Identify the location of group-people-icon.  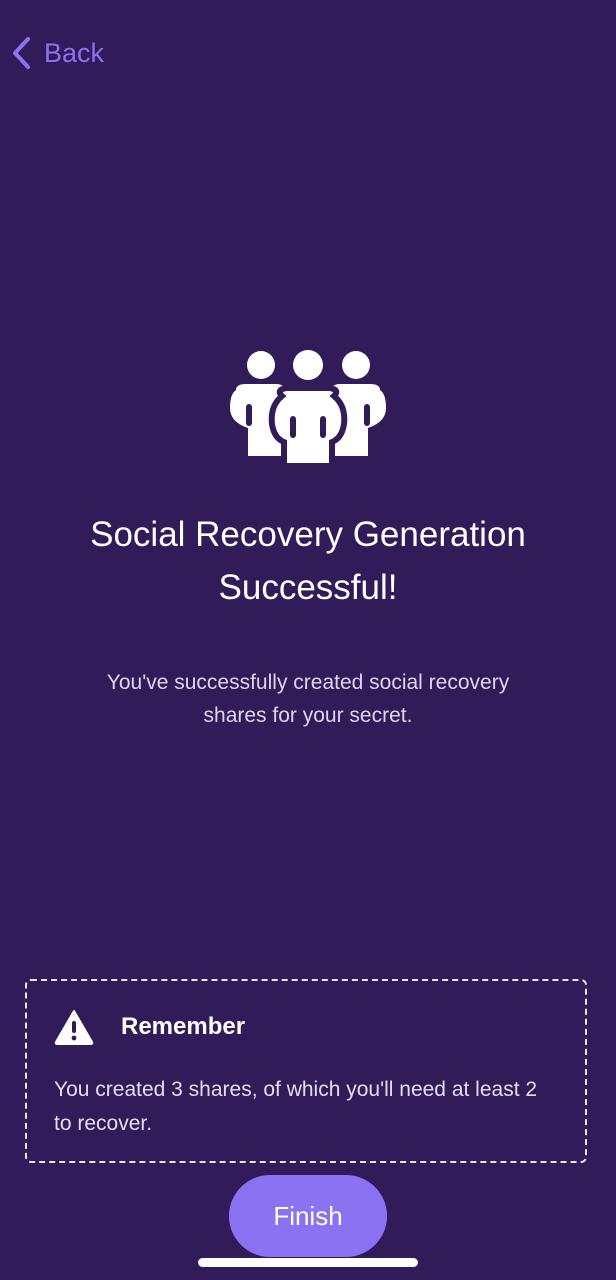
(308, 408).